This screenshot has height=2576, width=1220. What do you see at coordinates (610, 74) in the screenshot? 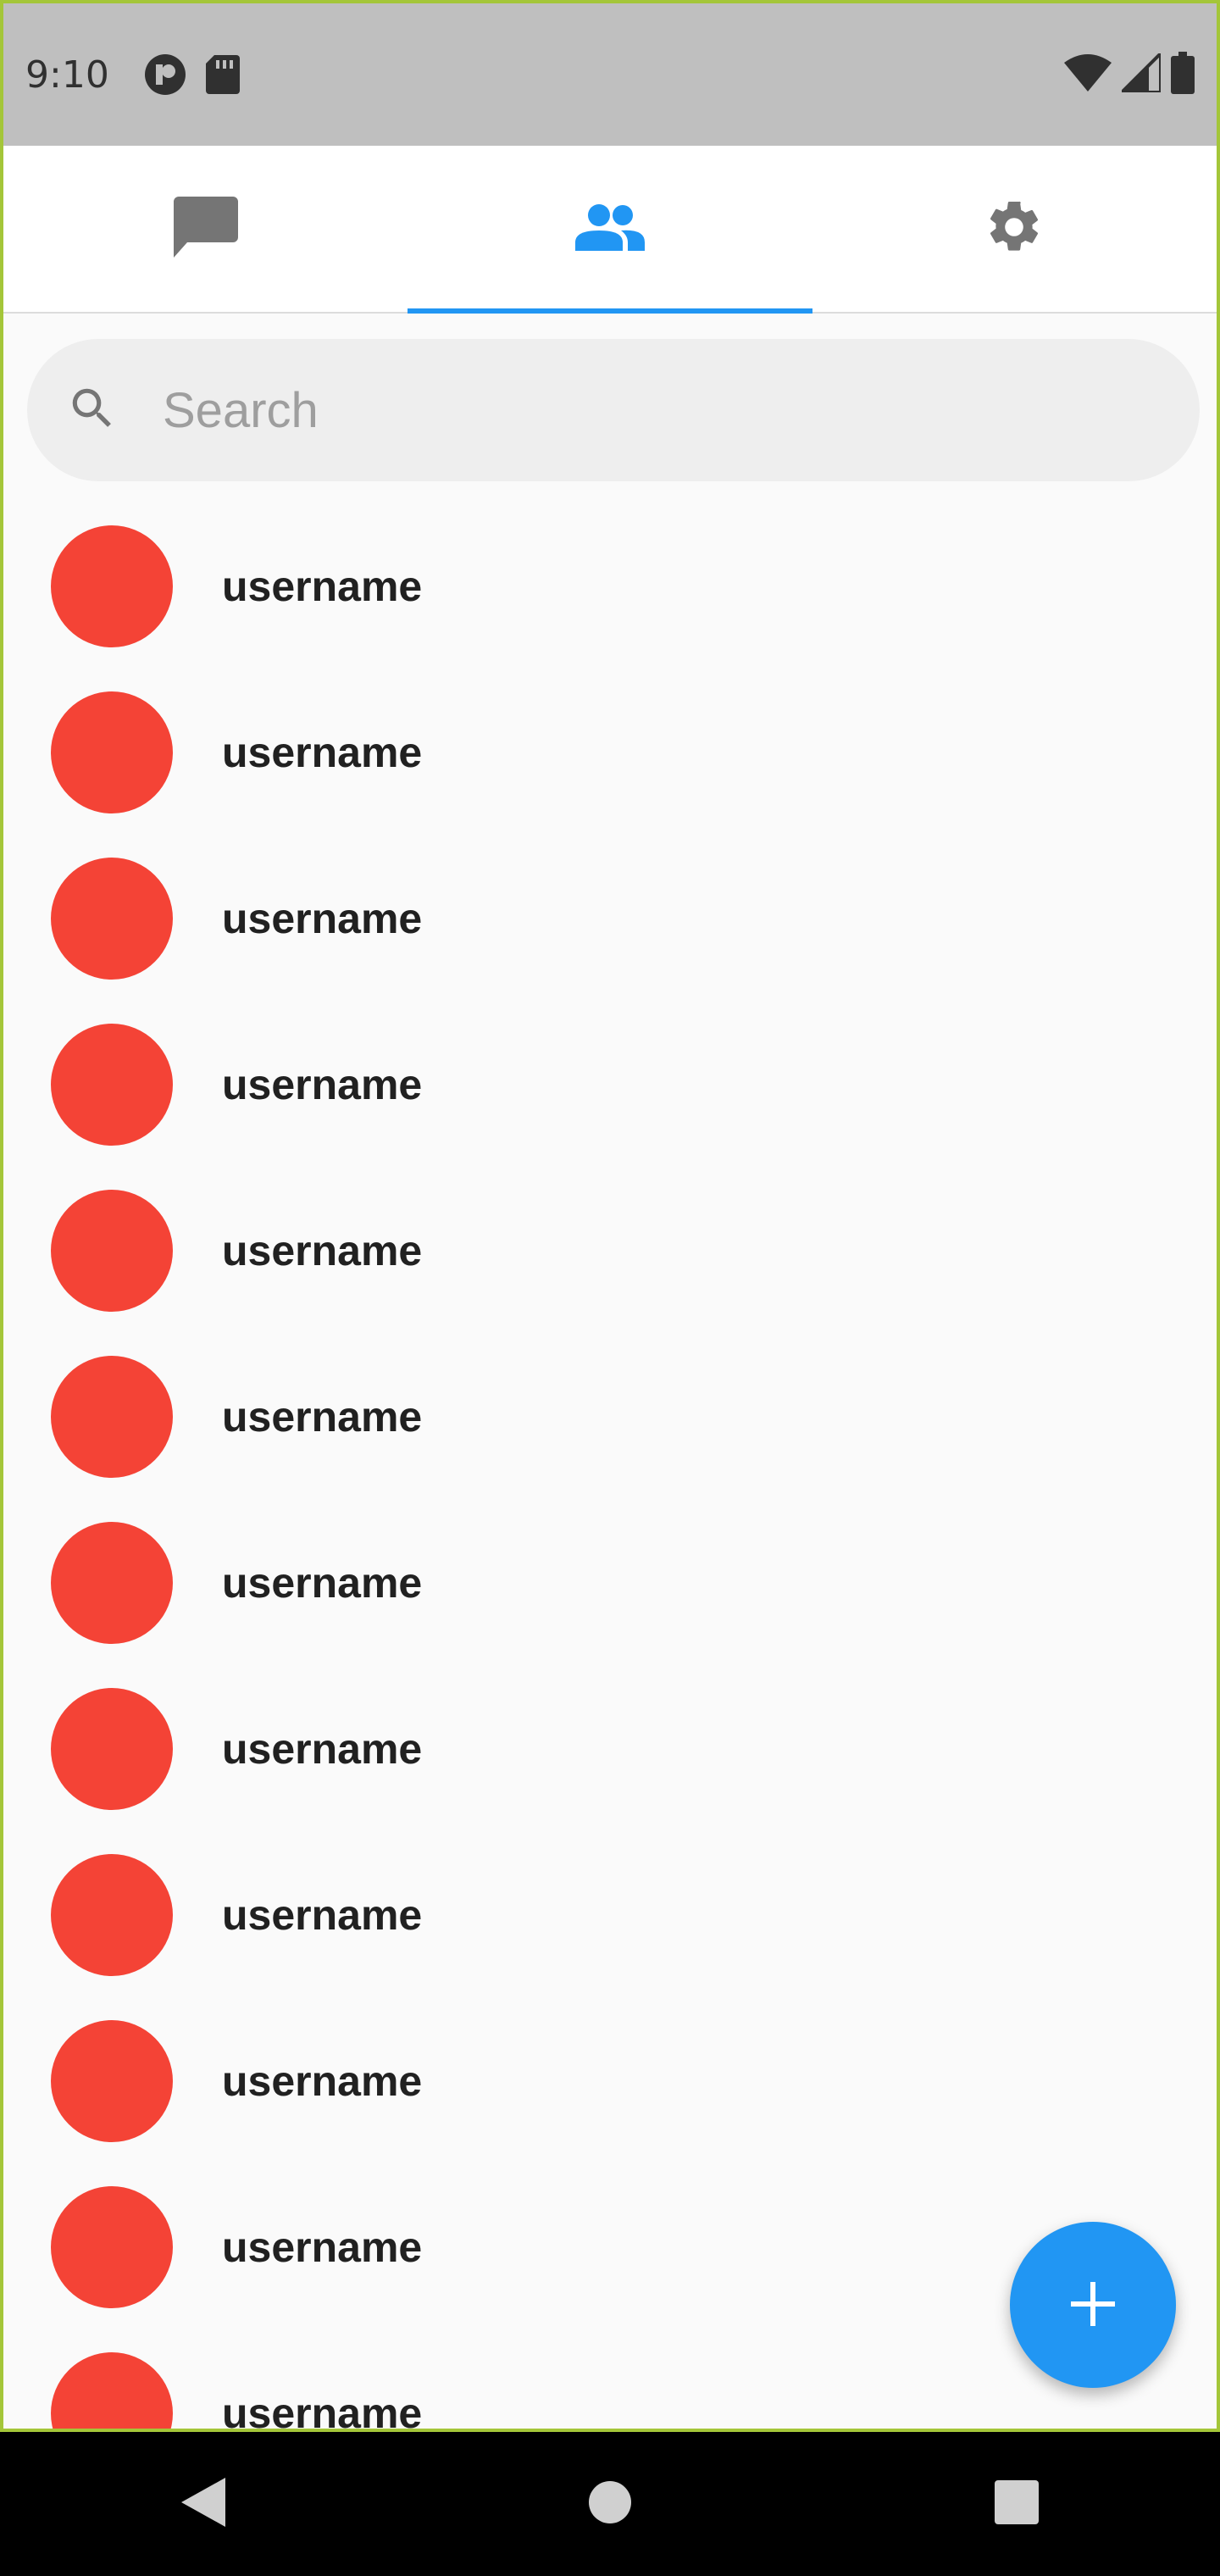
I see `status-bar: 9:10` at bounding box center [610, 74].